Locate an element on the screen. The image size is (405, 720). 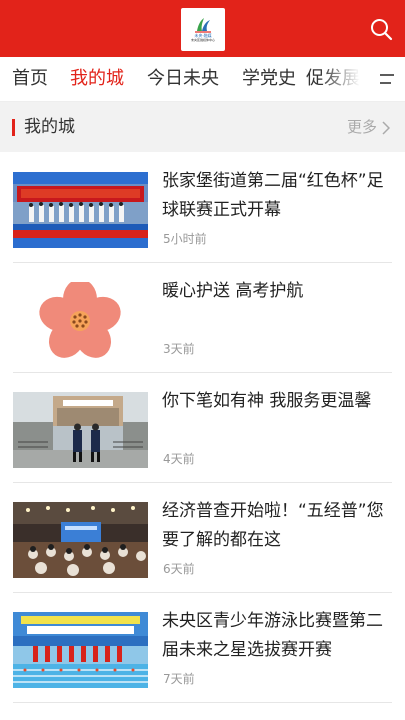
app-header: 未央·融媒 未央区融媒体中心 is located at coordinates (202, 28).